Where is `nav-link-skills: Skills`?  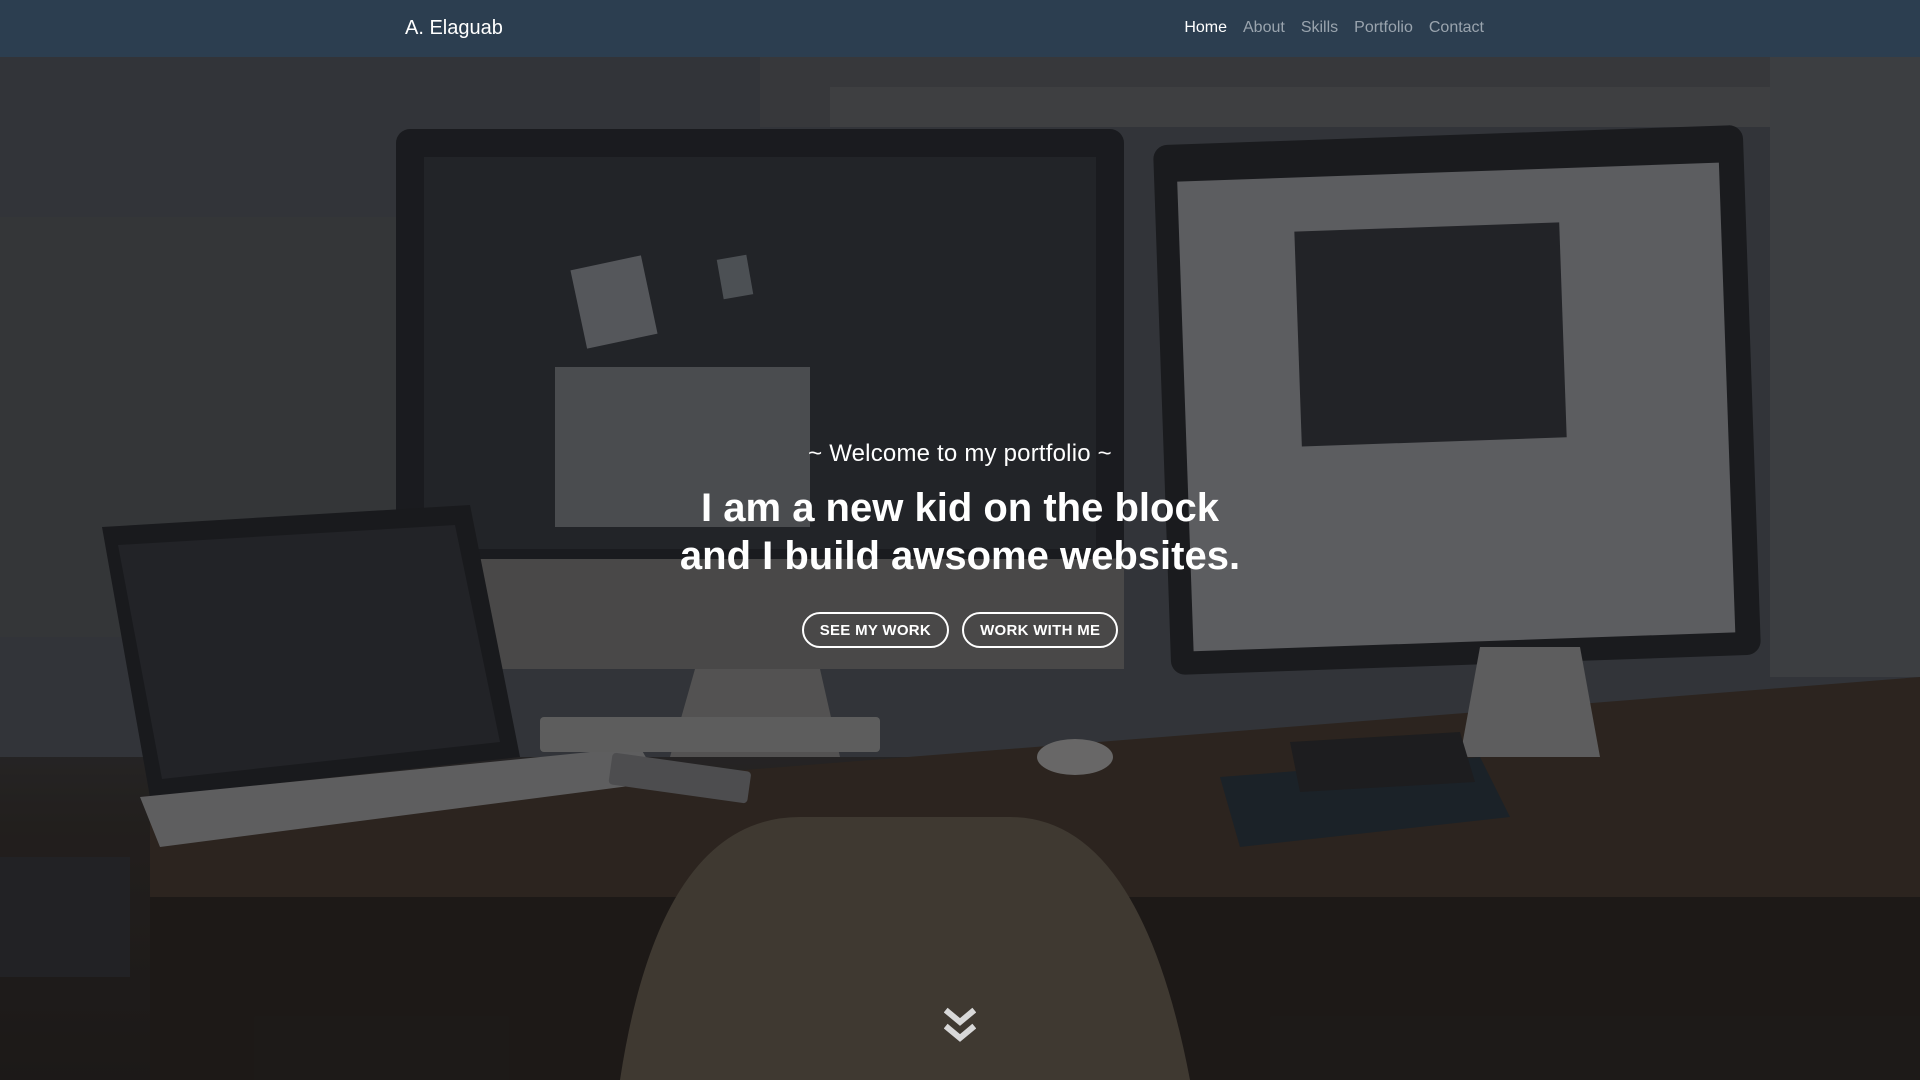 nav-link-skills: Skills is located at coordinates (1319, 28).